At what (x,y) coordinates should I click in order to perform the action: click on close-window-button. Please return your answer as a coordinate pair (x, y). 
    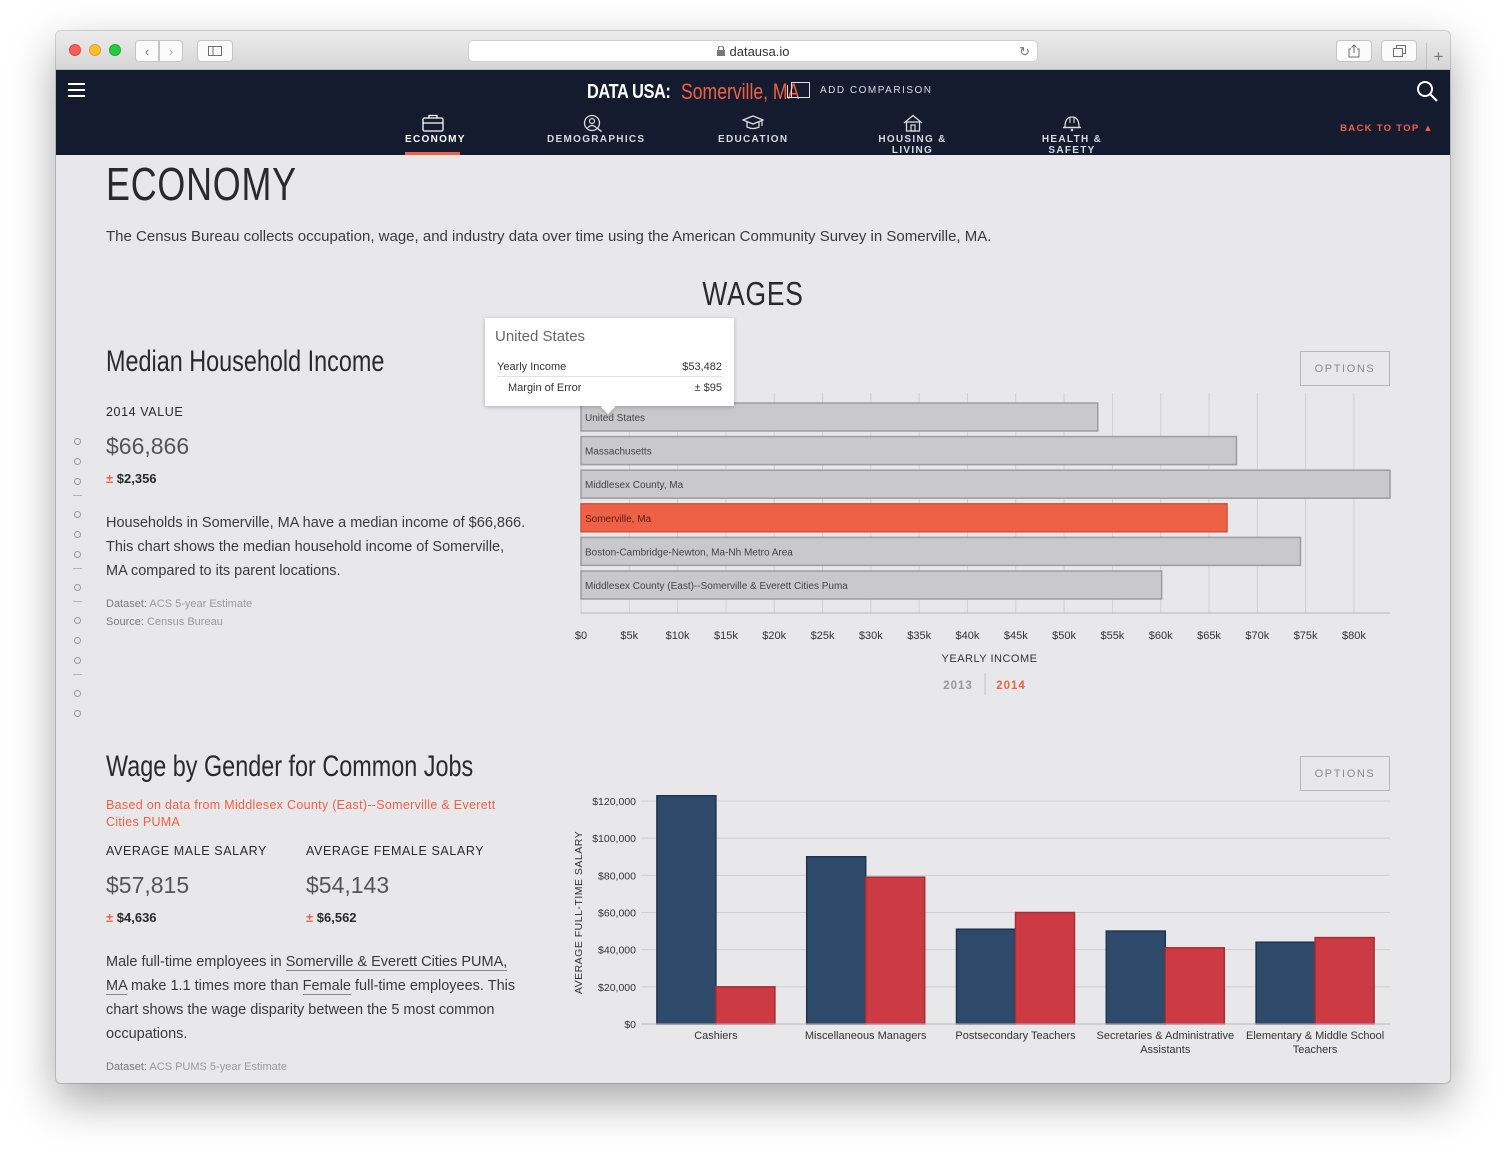
    Looking at the image, I should click on (75, 50).